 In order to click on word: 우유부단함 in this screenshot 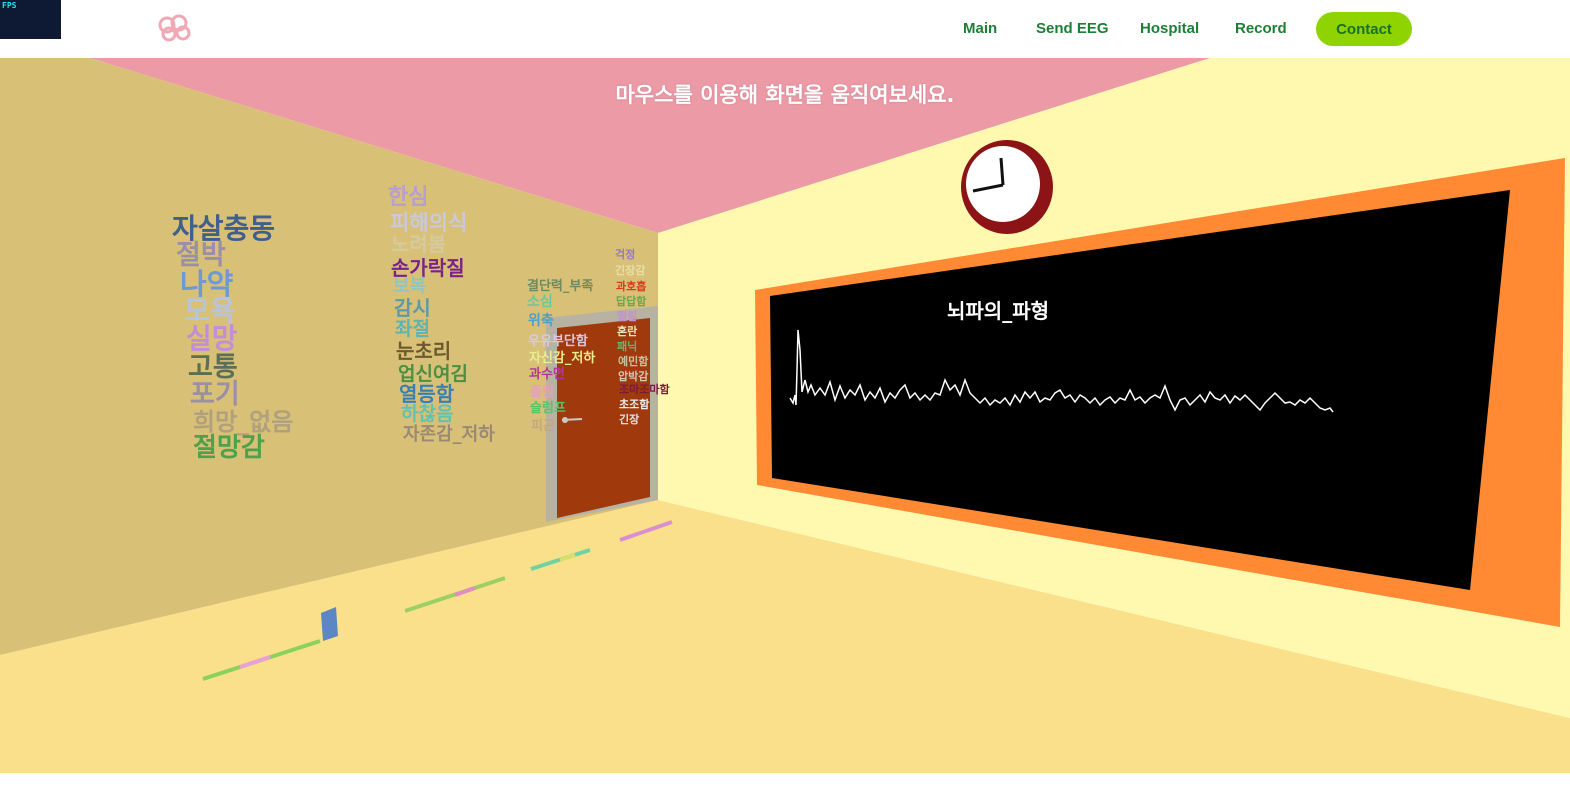, I will do `click(558, 341)`.